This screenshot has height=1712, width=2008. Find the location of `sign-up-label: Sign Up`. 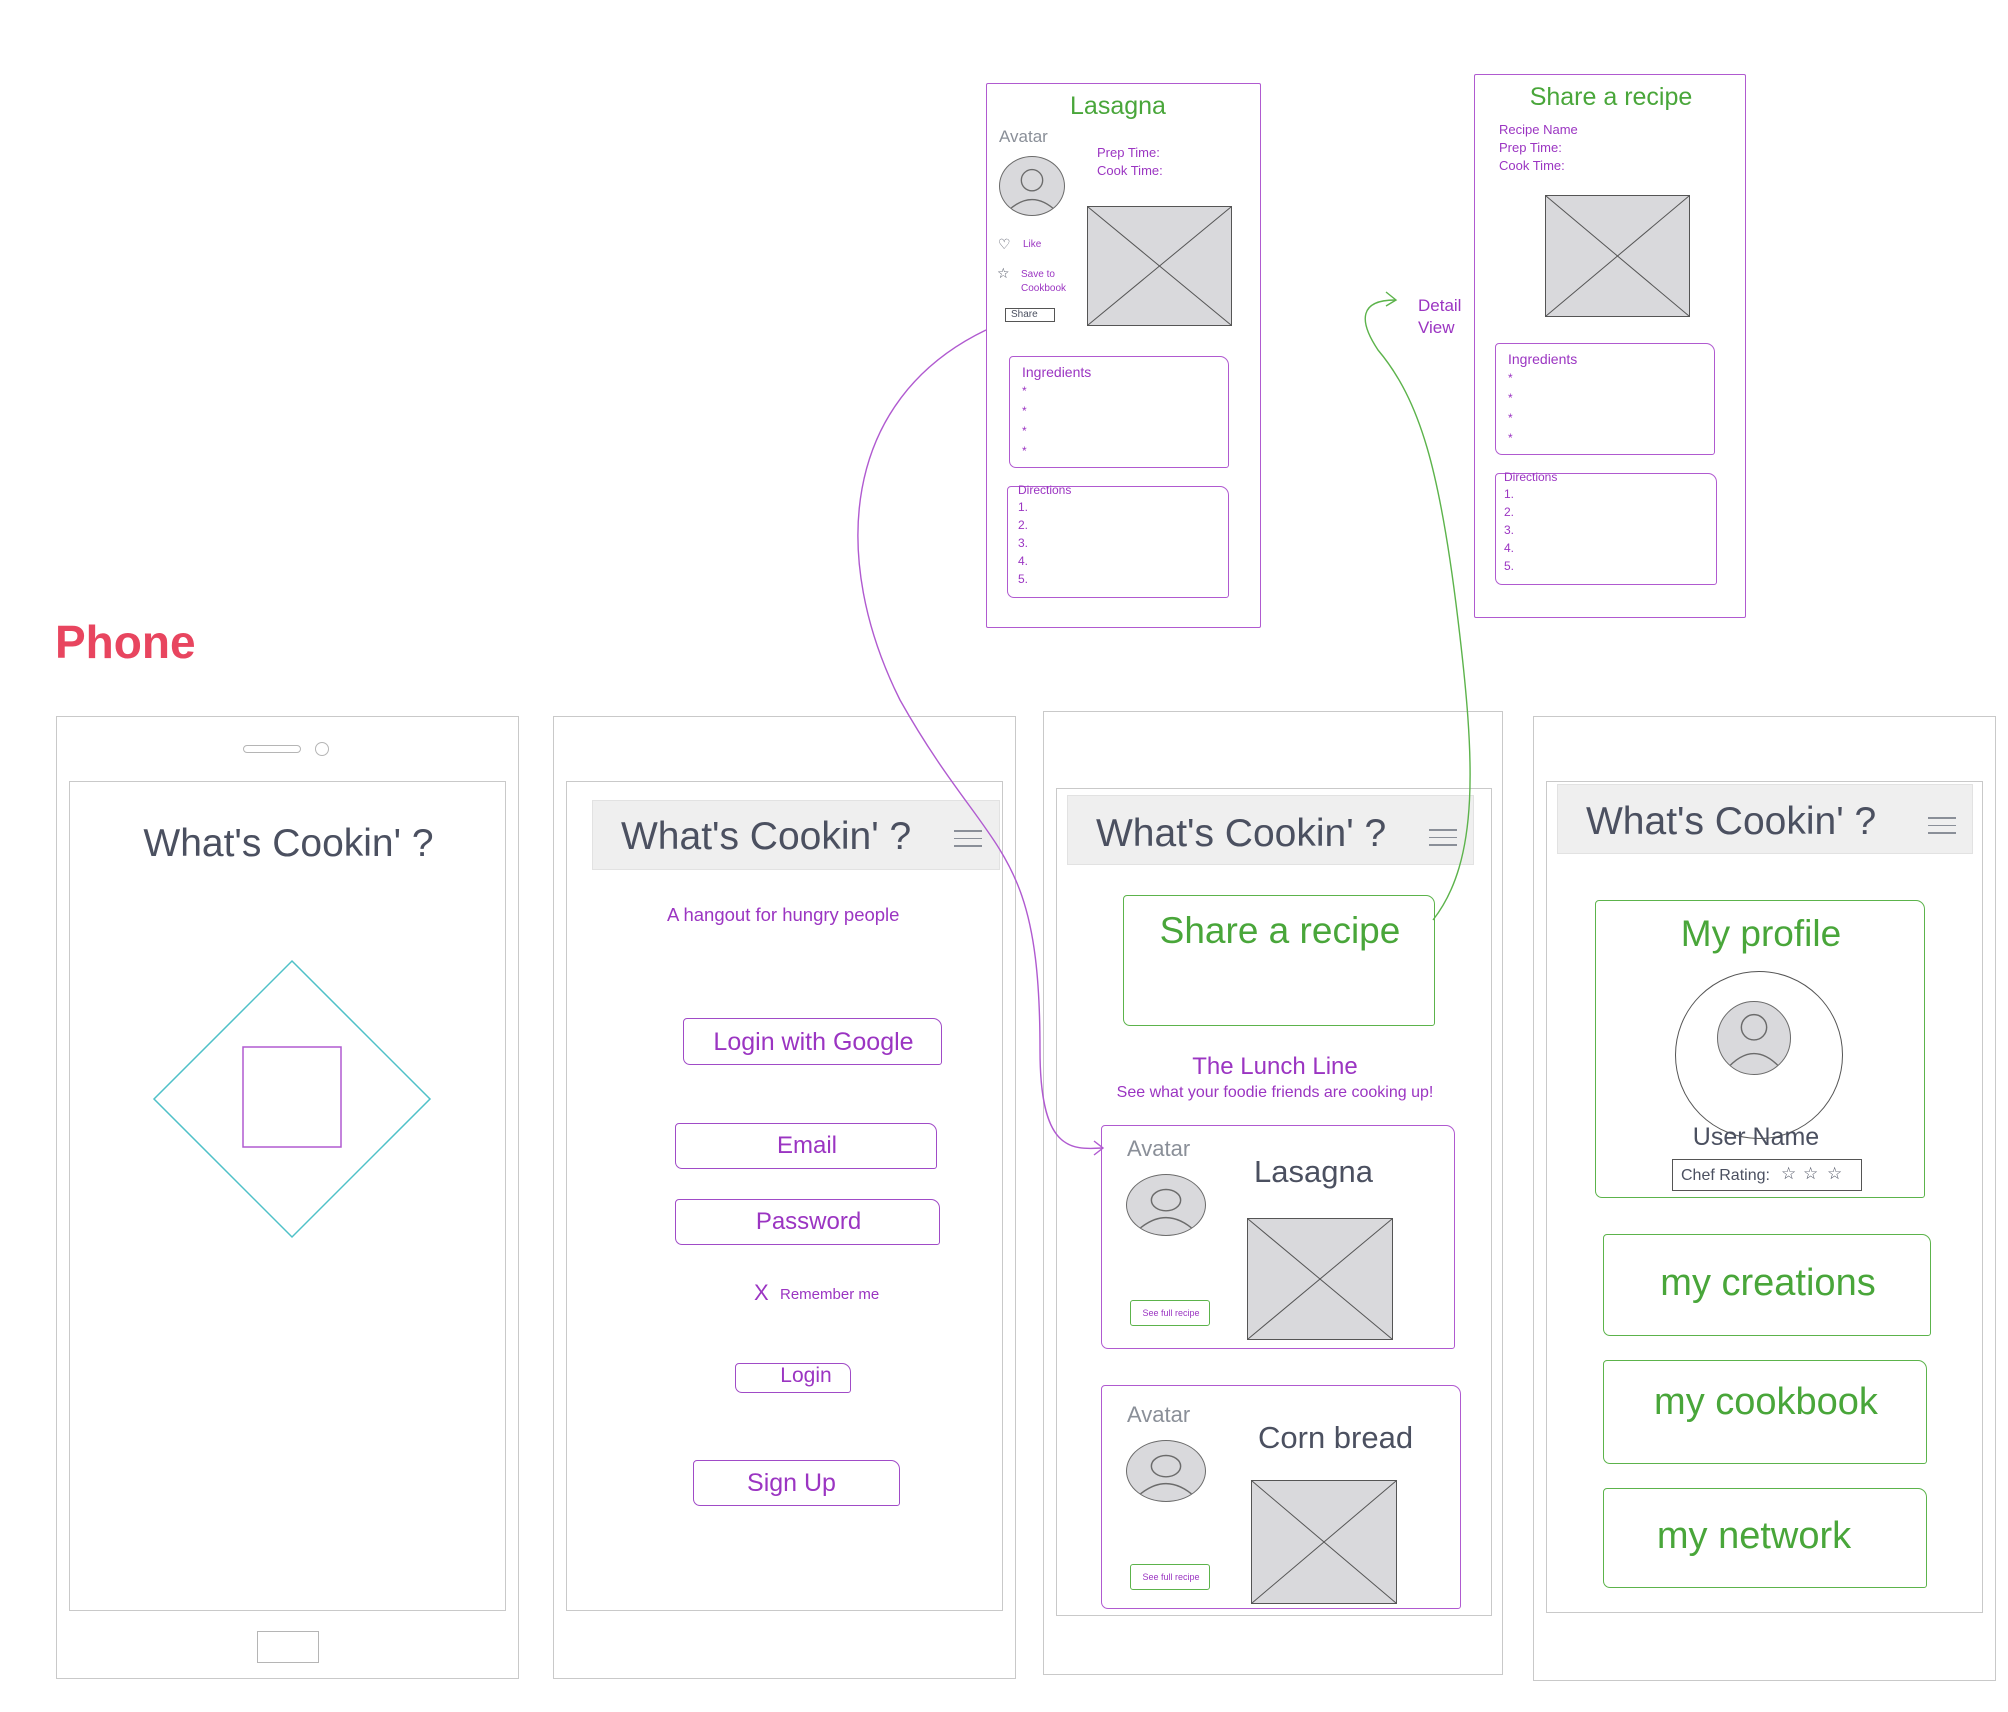

sign-up-label: Sign Up is located at coordinates (791, 1483).